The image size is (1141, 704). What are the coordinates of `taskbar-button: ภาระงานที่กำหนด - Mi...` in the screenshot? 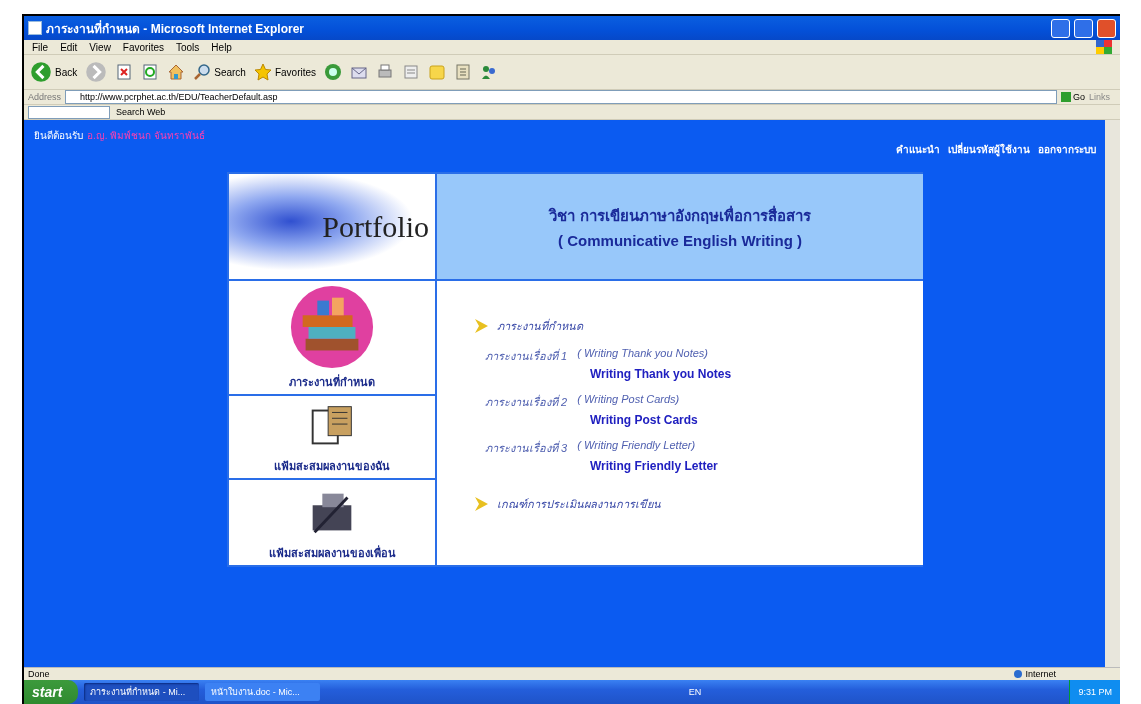 It's located at (142, 692).